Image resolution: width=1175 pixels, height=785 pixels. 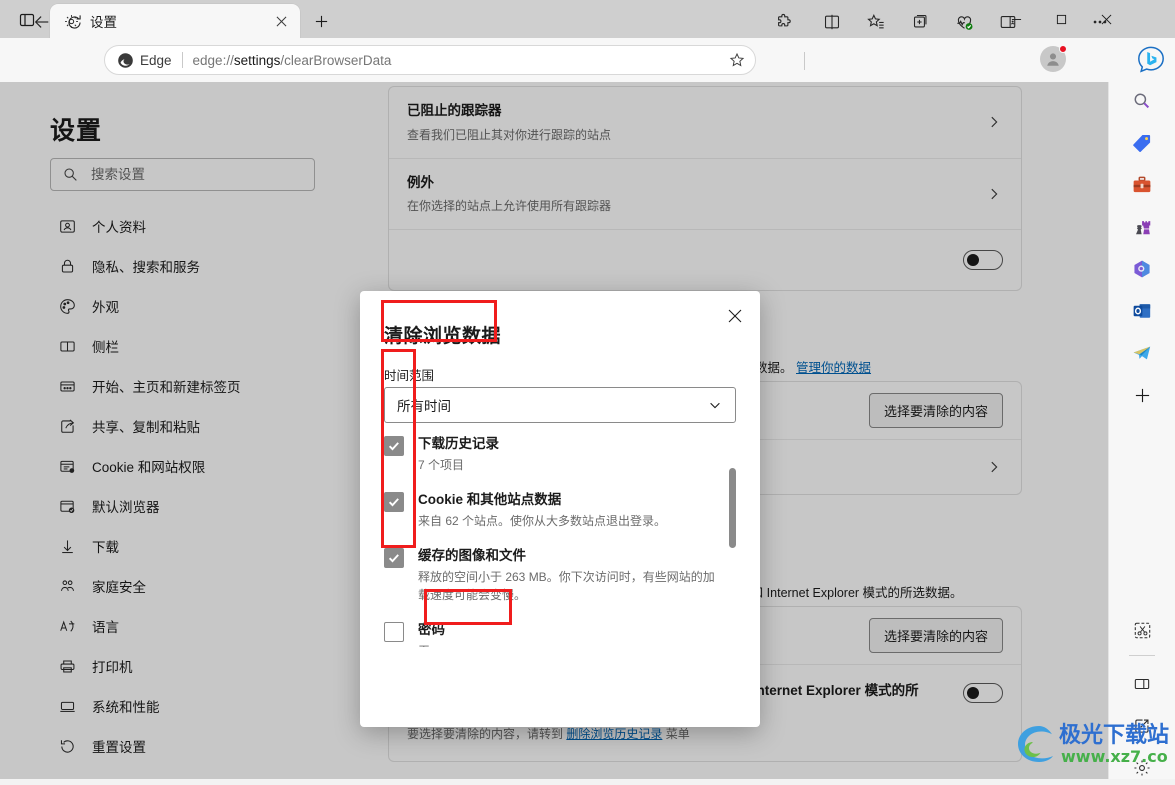 What do you see at coordinates (1114, 735) in the screenshot?
I see `svg-text: 极光下载站` at bounding box center [1114, 735].